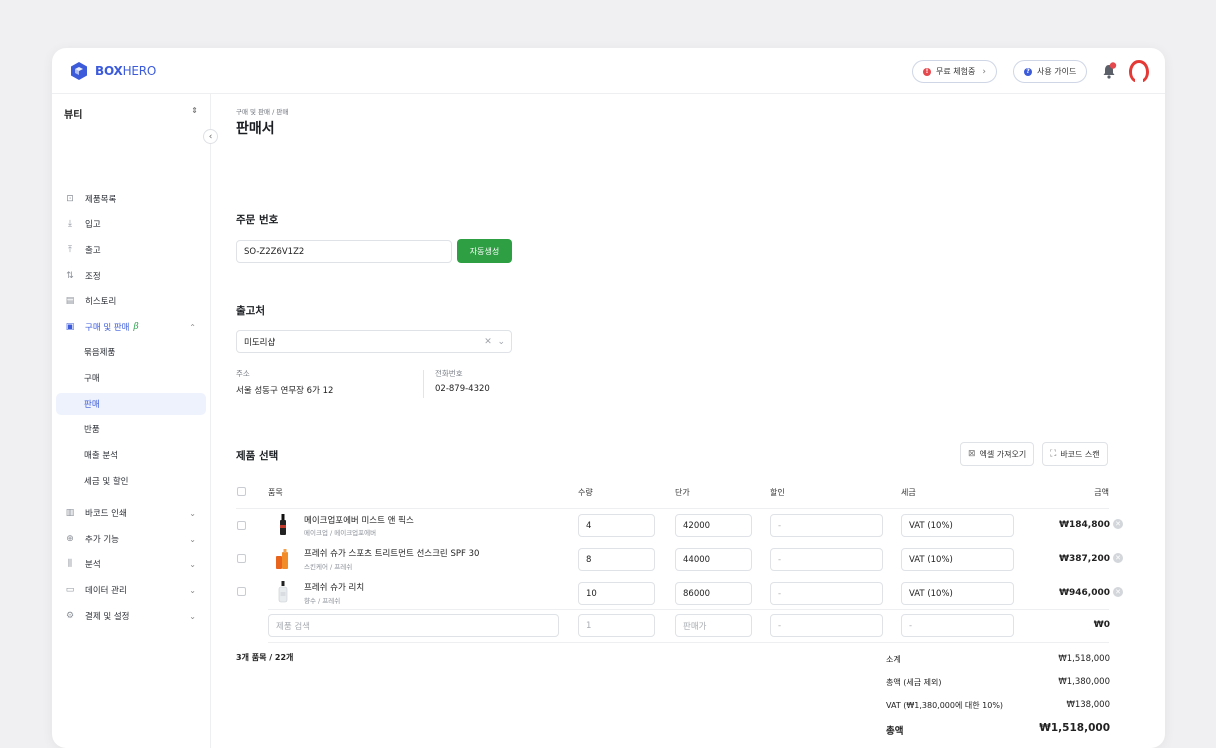  What do you see at coordinates (260, 342) in the screenshot?
I see `destination-value: 미도리샵` at bounding box center [260, 342].